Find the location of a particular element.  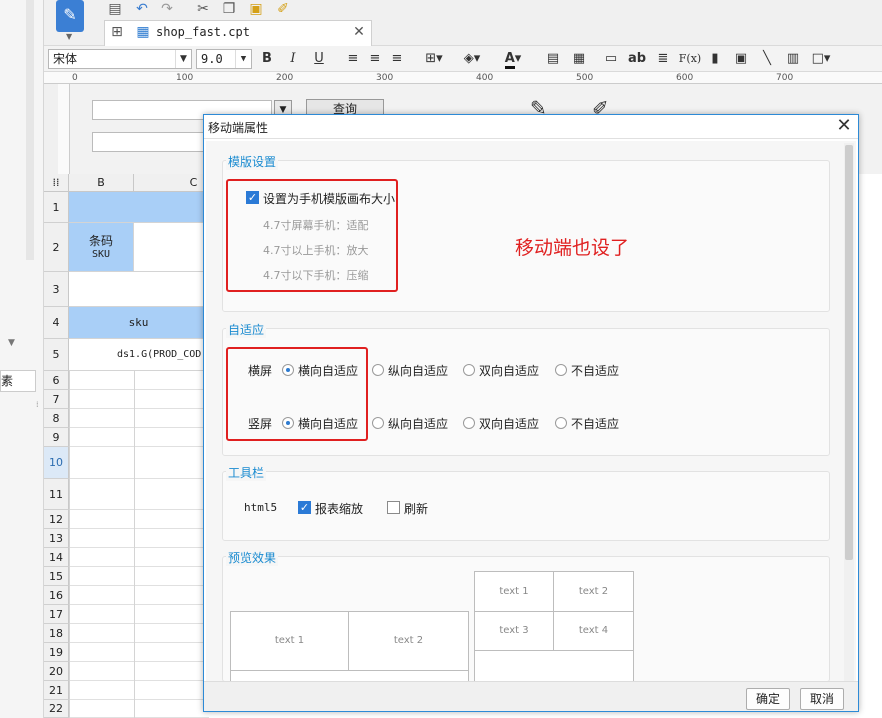

row-header: 20 is located at coordinates (56, 671).